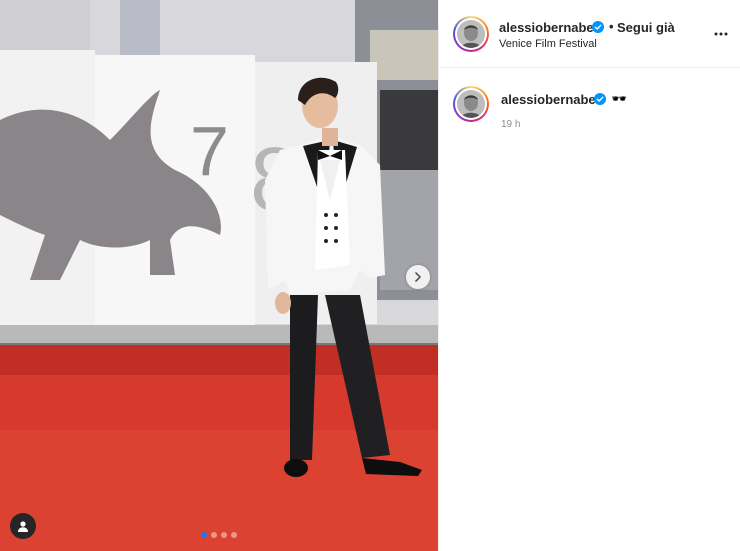 The width and height of the screenshot is (740, 551). I want to click on caption-avatar, so click(471, 104).